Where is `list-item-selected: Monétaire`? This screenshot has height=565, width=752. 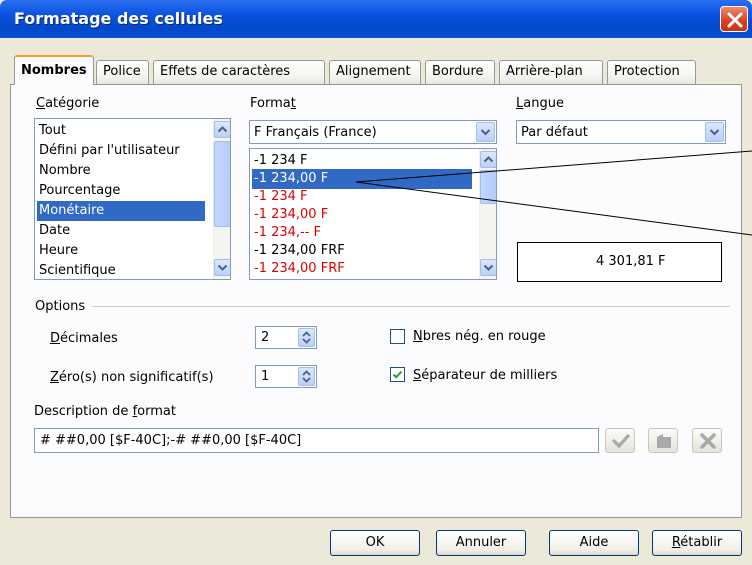
list-item-selected: Monétaire is located at coordinates (121, 211).